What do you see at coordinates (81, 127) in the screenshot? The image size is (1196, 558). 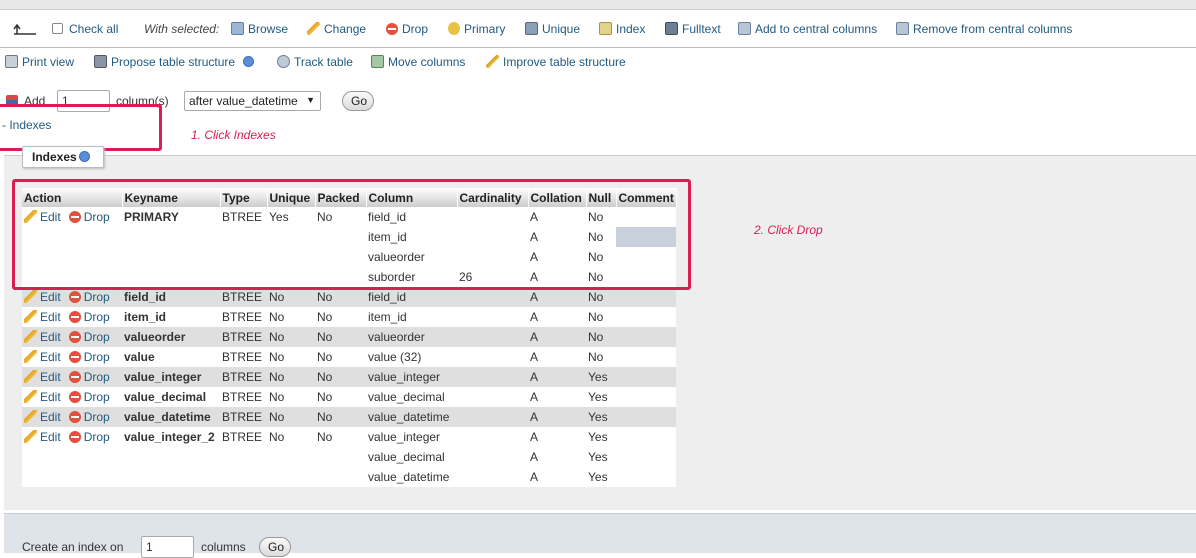 I see `highlight-indexes-box` at bounding box center [81, 127].